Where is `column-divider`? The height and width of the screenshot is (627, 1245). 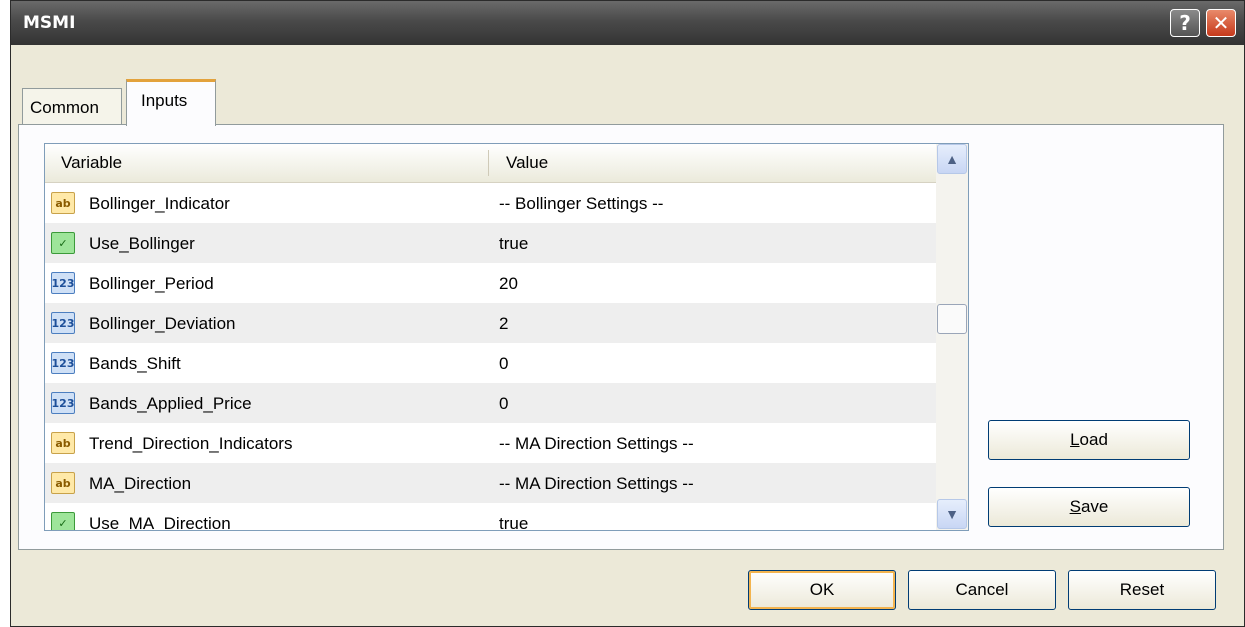
column-divider is located at coordinates (488, 163).